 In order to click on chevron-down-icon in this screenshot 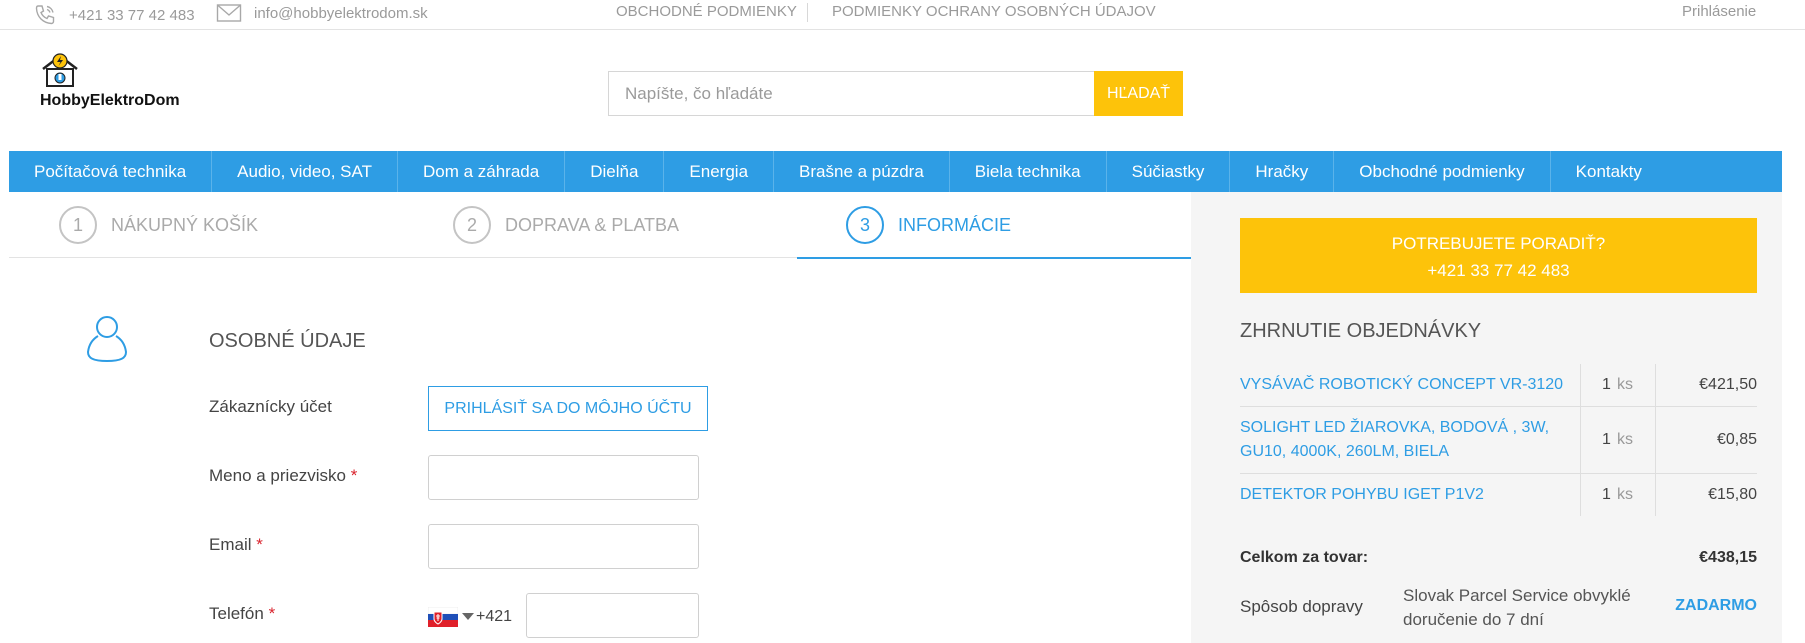, I will do `click(468, 616)`.